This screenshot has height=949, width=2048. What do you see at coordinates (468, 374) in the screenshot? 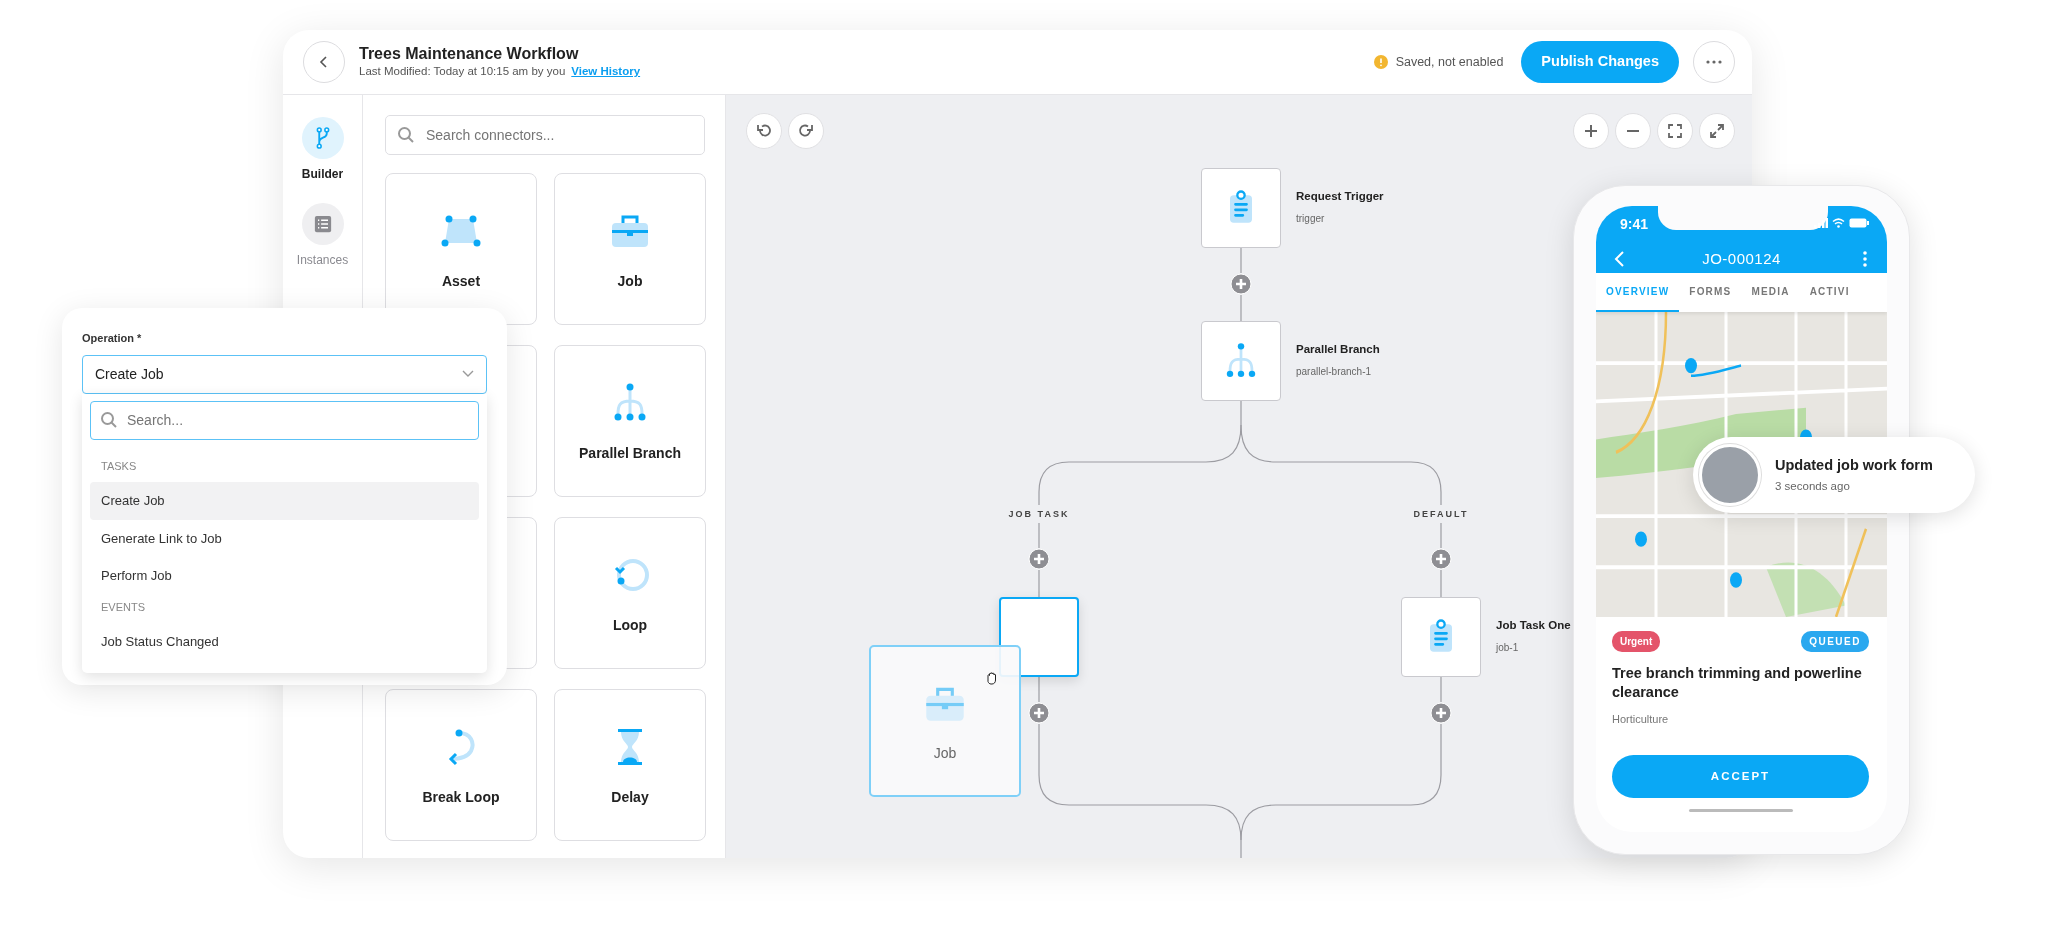
I see `chevron-down-icon` at bounding box center [468, 374].